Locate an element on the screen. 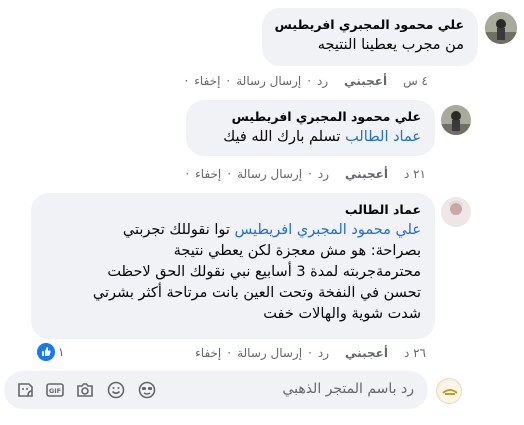 This screenshot has width=524, height=425. reply-input: رد باسم المتجر الذهبي GIF is located at coordinates (216, 390).